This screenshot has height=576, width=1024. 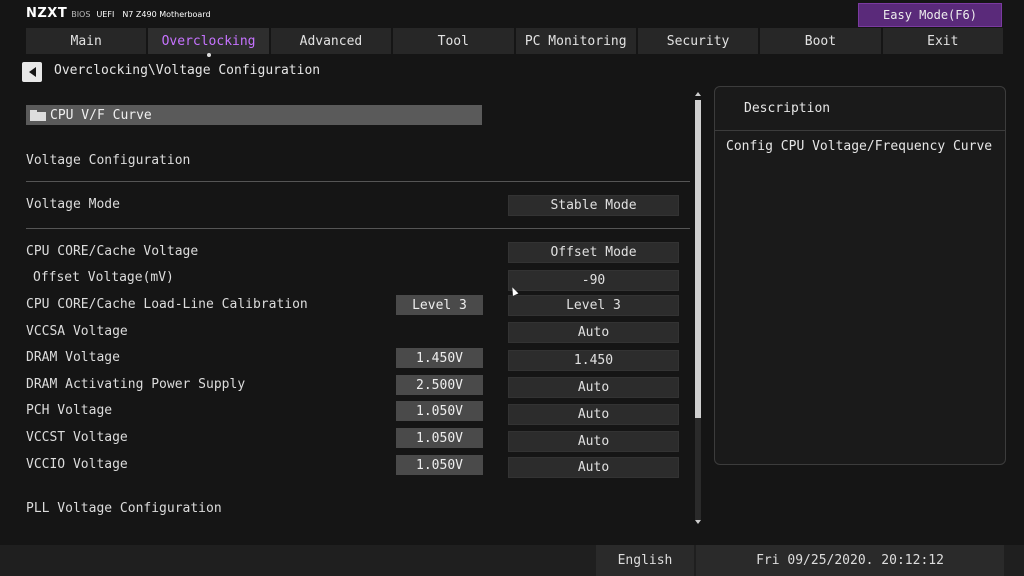 I want to click on cpu-vf-curve-item: CPU V/F Curve, so click(x=254, y=115).